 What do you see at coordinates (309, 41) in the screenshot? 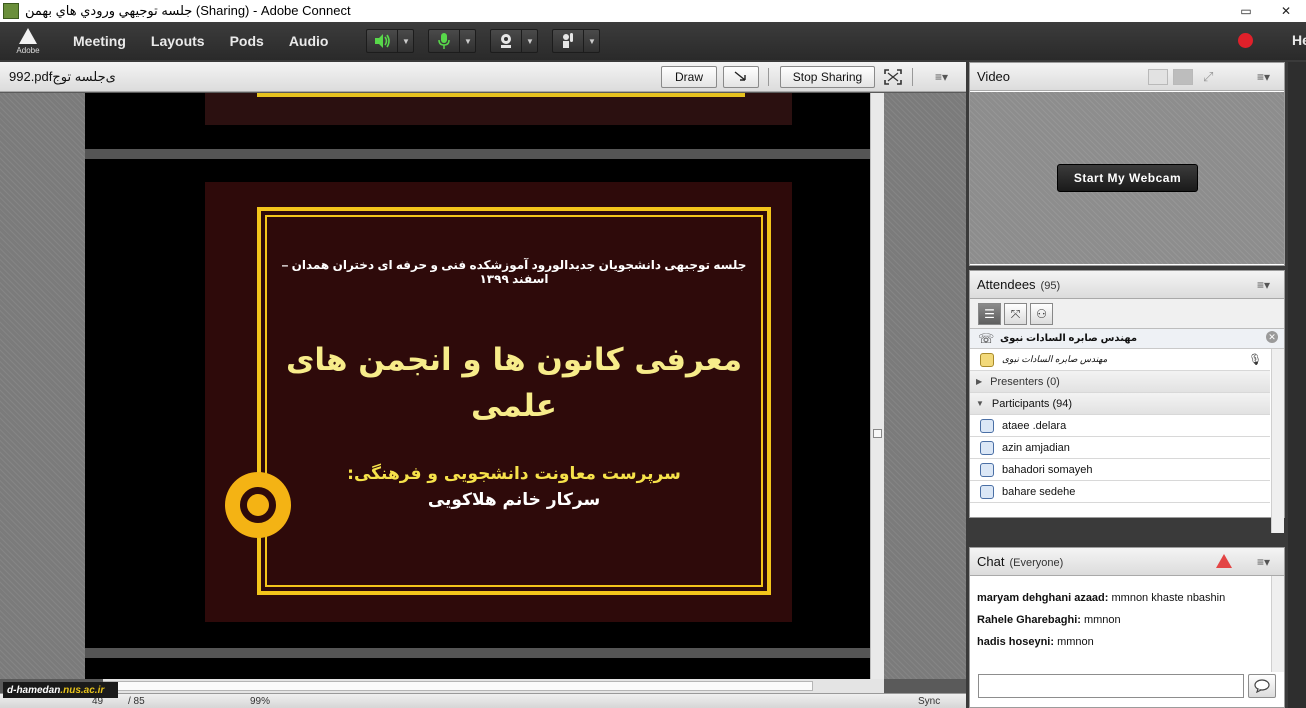
I see `menu-audio: Audio` at bounding box center [309, 41].